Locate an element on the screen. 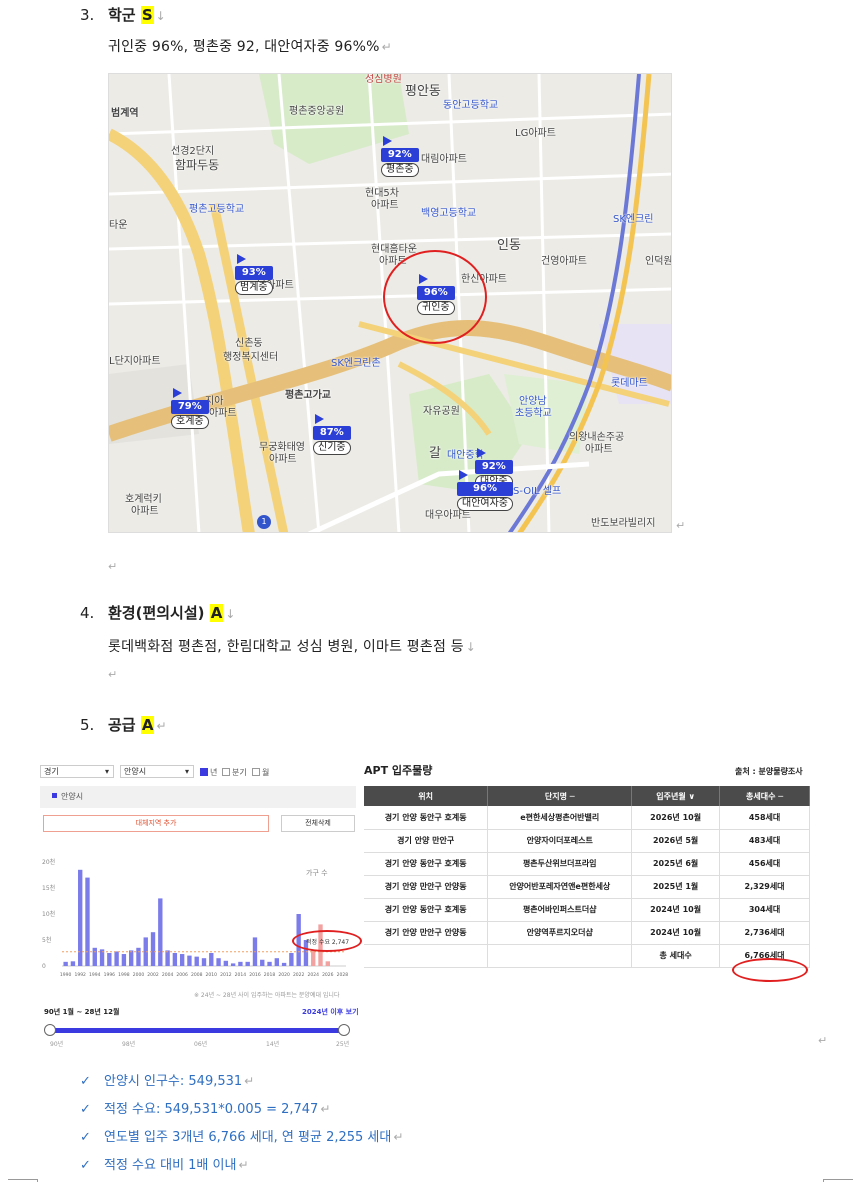  period-slider-track is located at coordinates (198, 1030).